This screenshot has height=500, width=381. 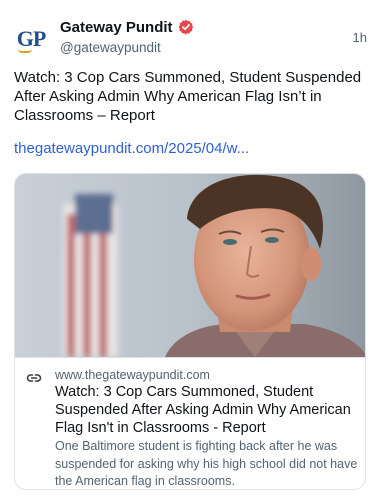 I want to click on verified-badge-icon, so click(x=186, y=27).